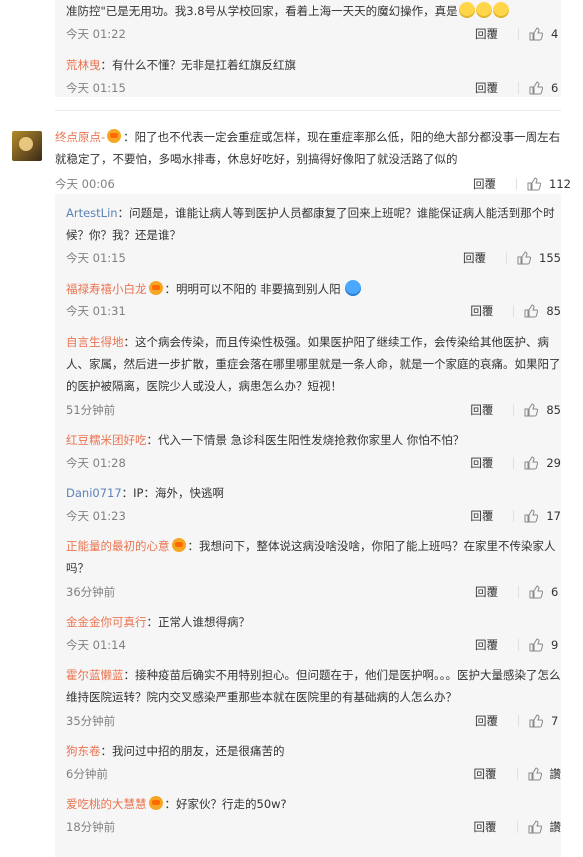 The width and height of the screenshot is (583, 857). What do you see at coordinates (545, 645) in the screenshot?
I see `like-button: 9` at bounding box center [545, 645].